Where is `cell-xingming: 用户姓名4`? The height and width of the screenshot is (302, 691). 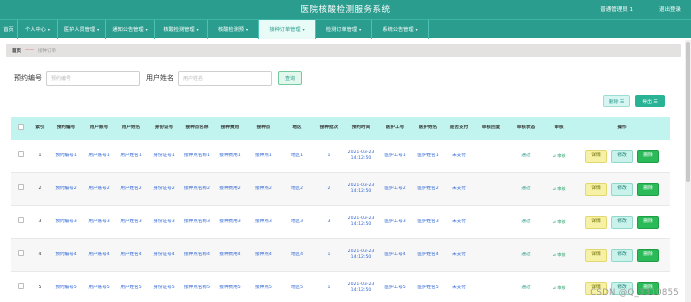
cell-xingming: 用户姓名4 is located at coordinates (131, 255).